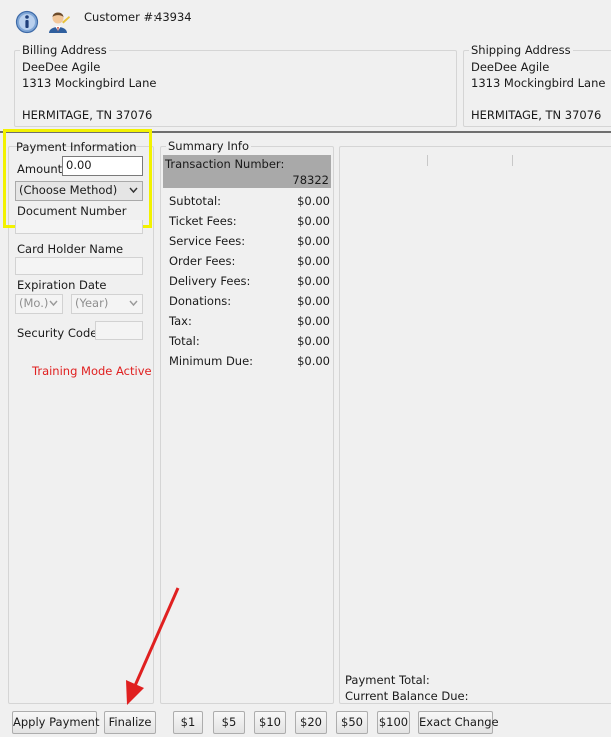 This screenshot has height=737, width=611. What do you see at coordinates (211, 361) in the screenshot?
I see `summary-label: Minimum Due:` at bounding box center [211, 361].